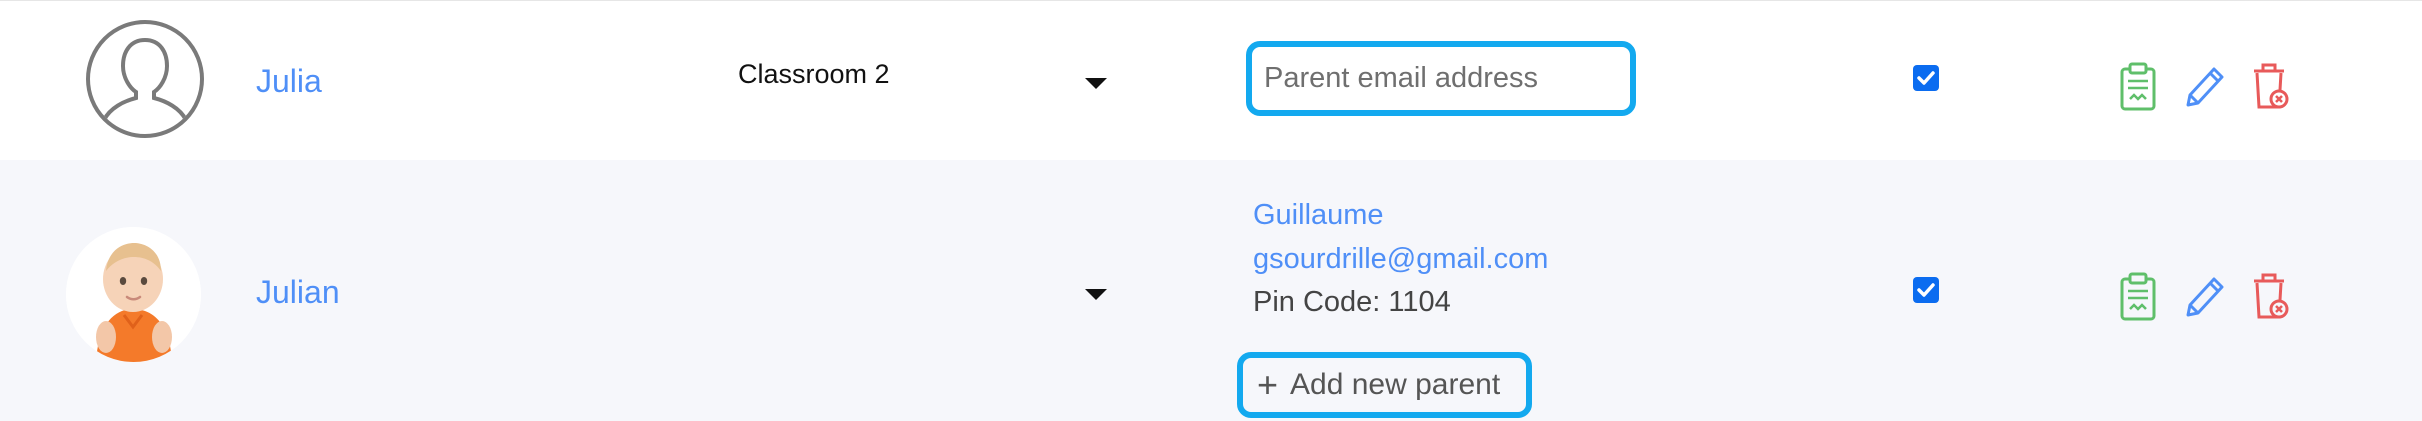  I want to click on add-new-parent-button: + Add new parent, so click(1384, 385).